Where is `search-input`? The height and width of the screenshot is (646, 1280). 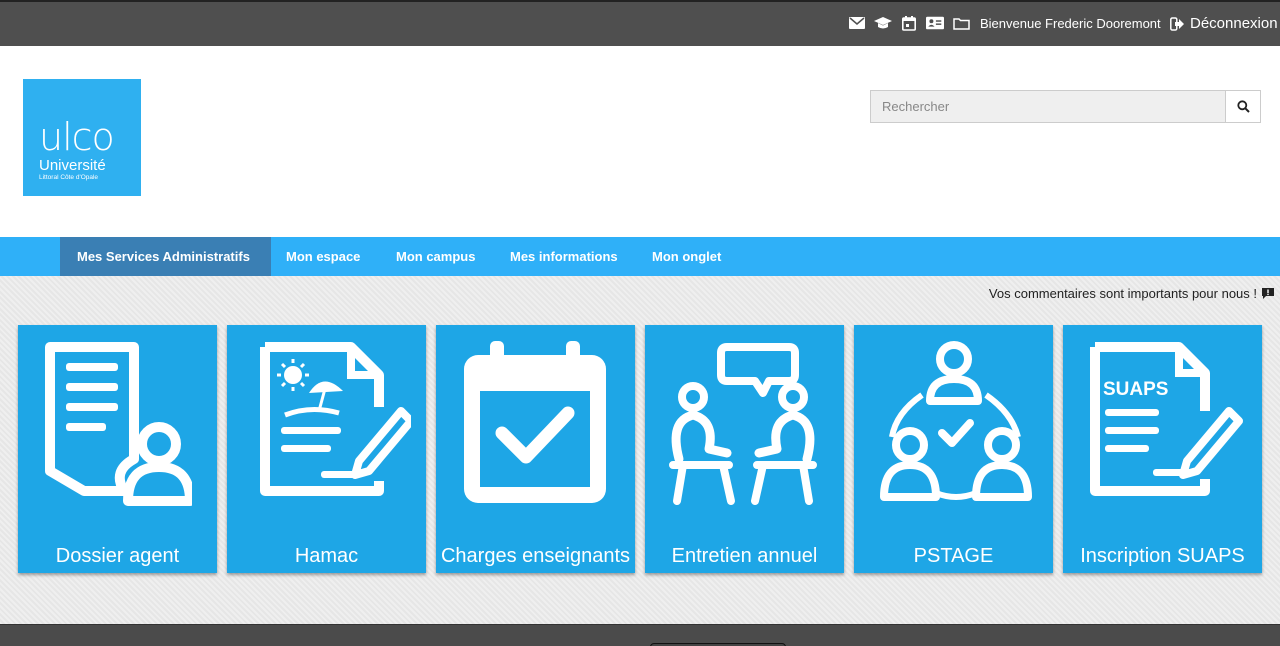
search-input is located at coordinates (1048, 106).